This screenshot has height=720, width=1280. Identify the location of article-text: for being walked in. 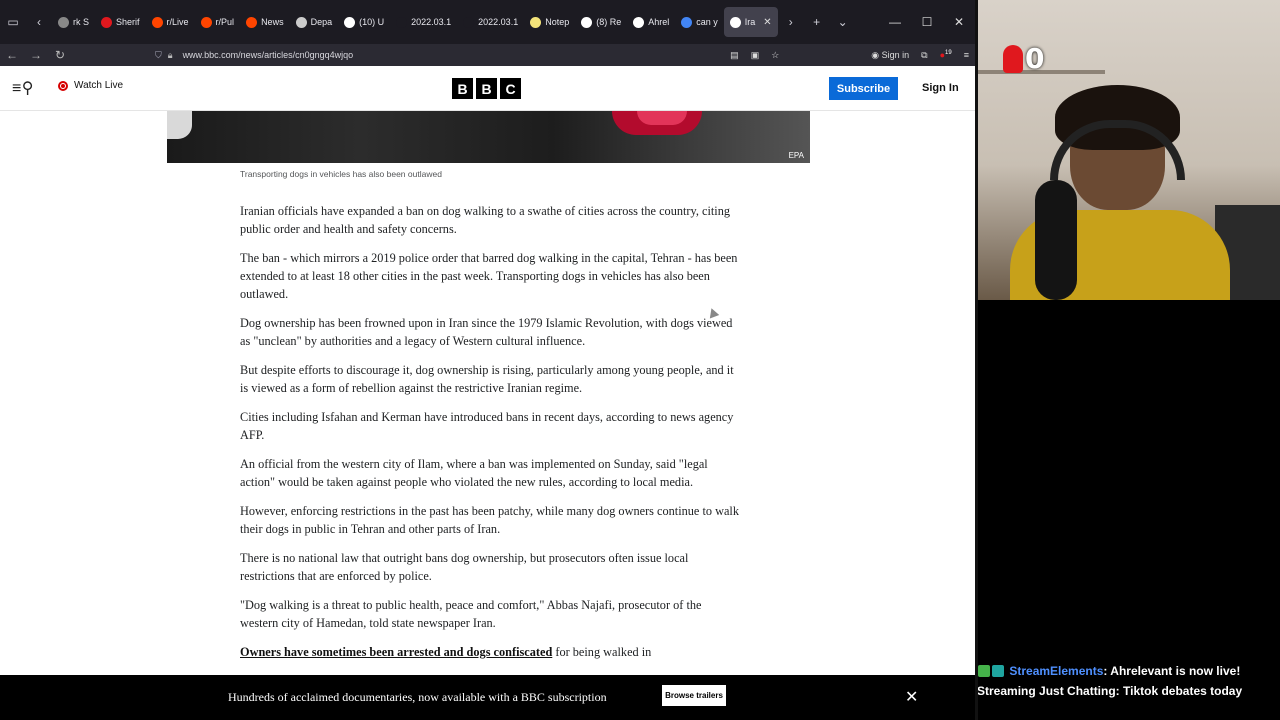
(602, 652).